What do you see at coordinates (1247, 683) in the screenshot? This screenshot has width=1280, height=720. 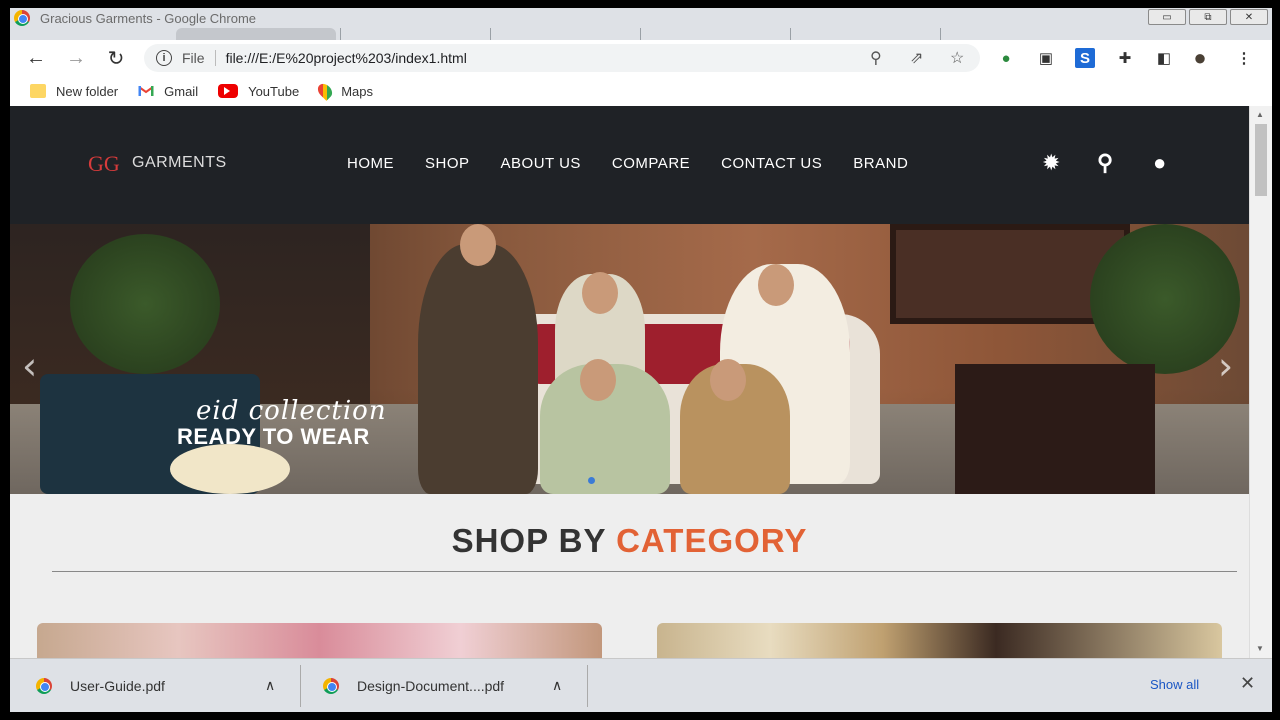 I see `close-downloads-icon: ✕` at bounding box center [1247, 683].